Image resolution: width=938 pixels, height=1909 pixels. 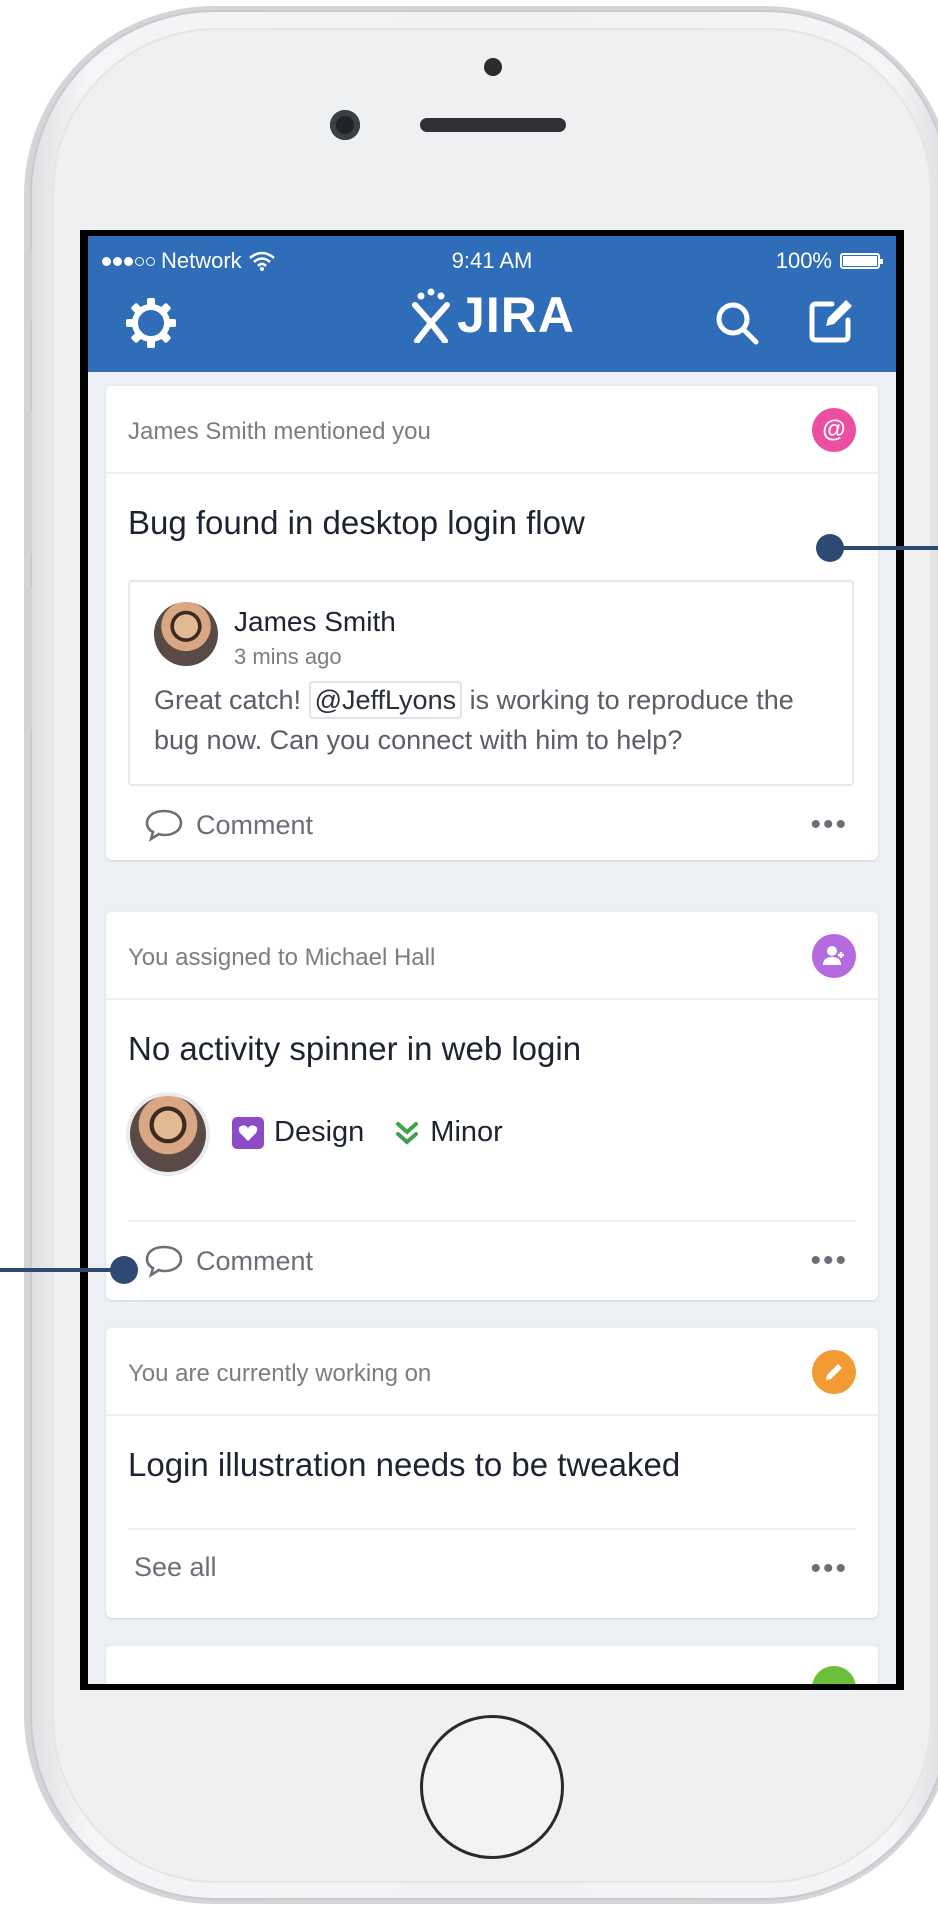 I want to click on volume-up-button, so click(x=28, y=482).